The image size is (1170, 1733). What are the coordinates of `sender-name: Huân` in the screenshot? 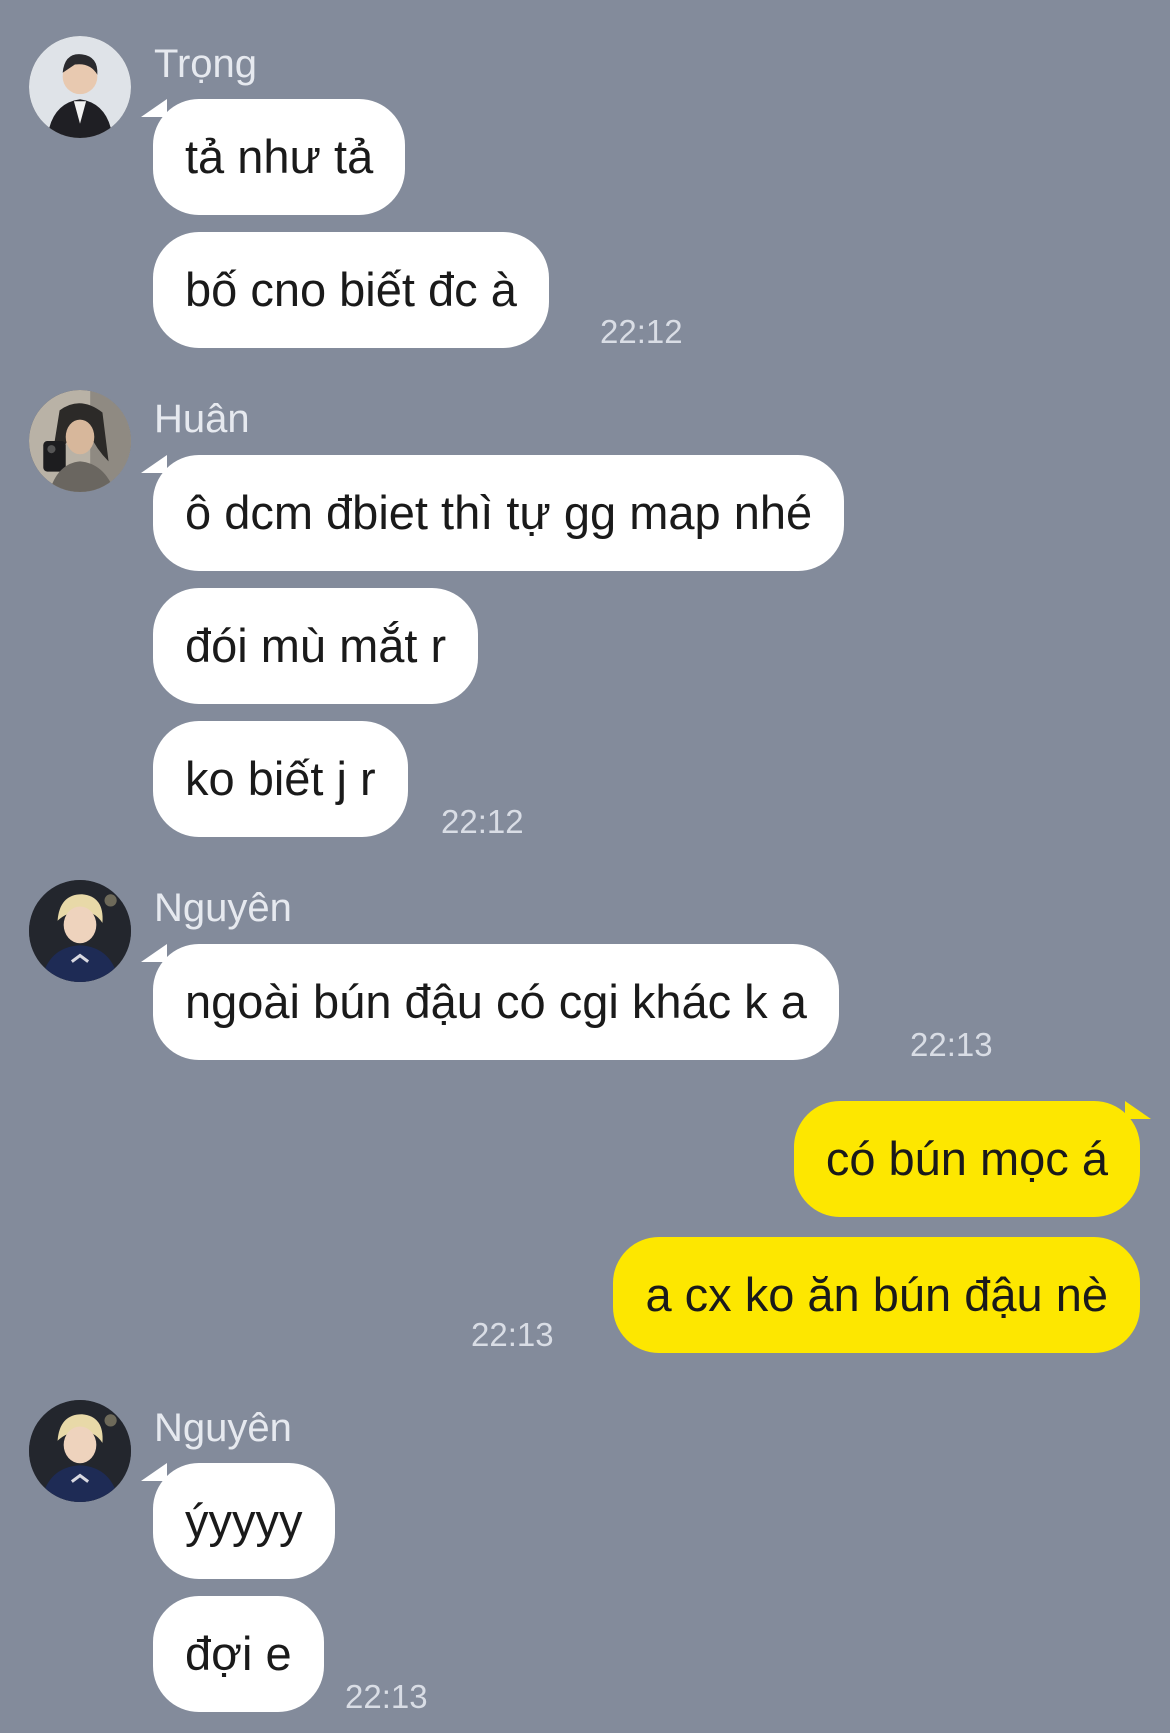 It's located at (202, 419).